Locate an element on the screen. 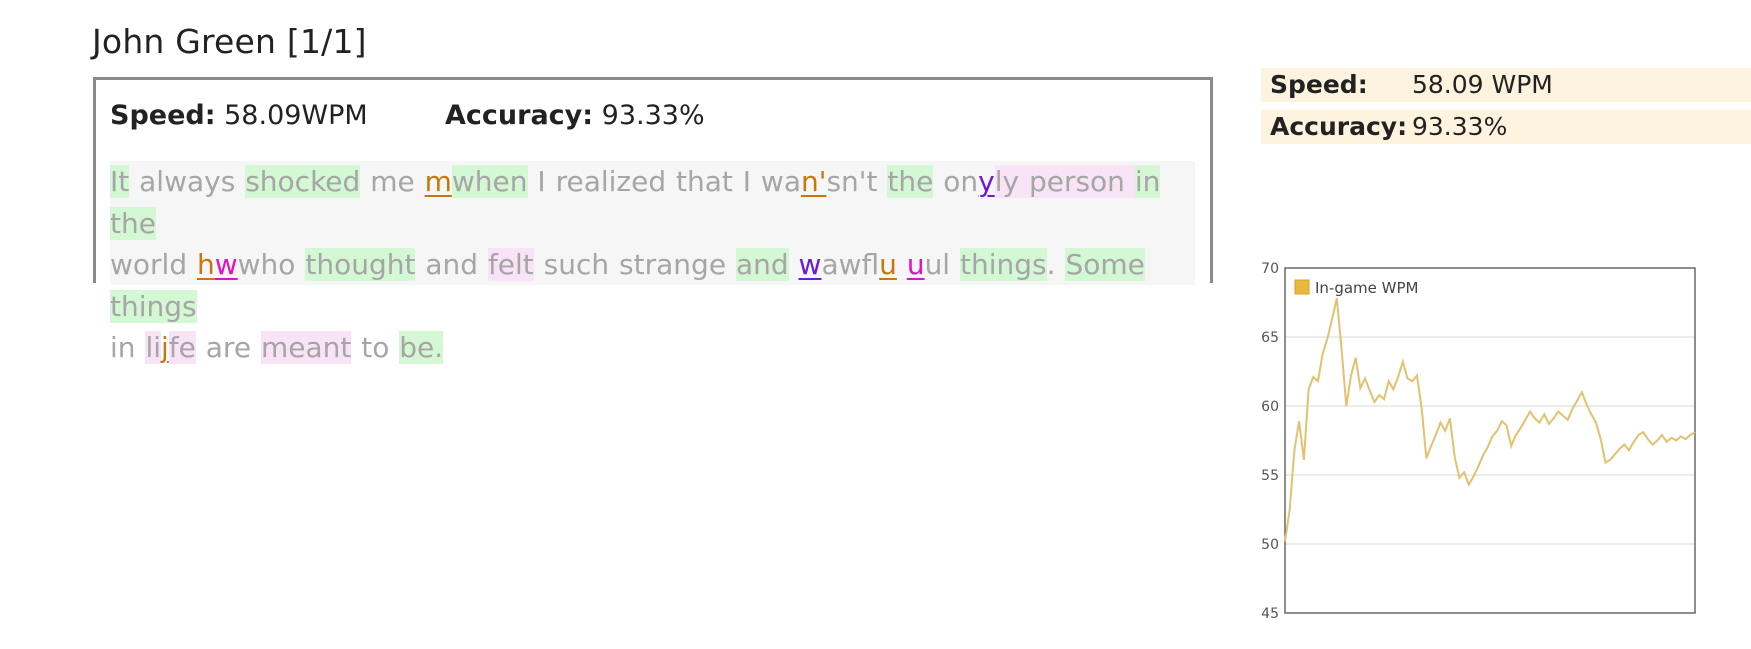 This screenshot has height=649, width=1751. typed-segment: n' is located at coordinates (814, 181).